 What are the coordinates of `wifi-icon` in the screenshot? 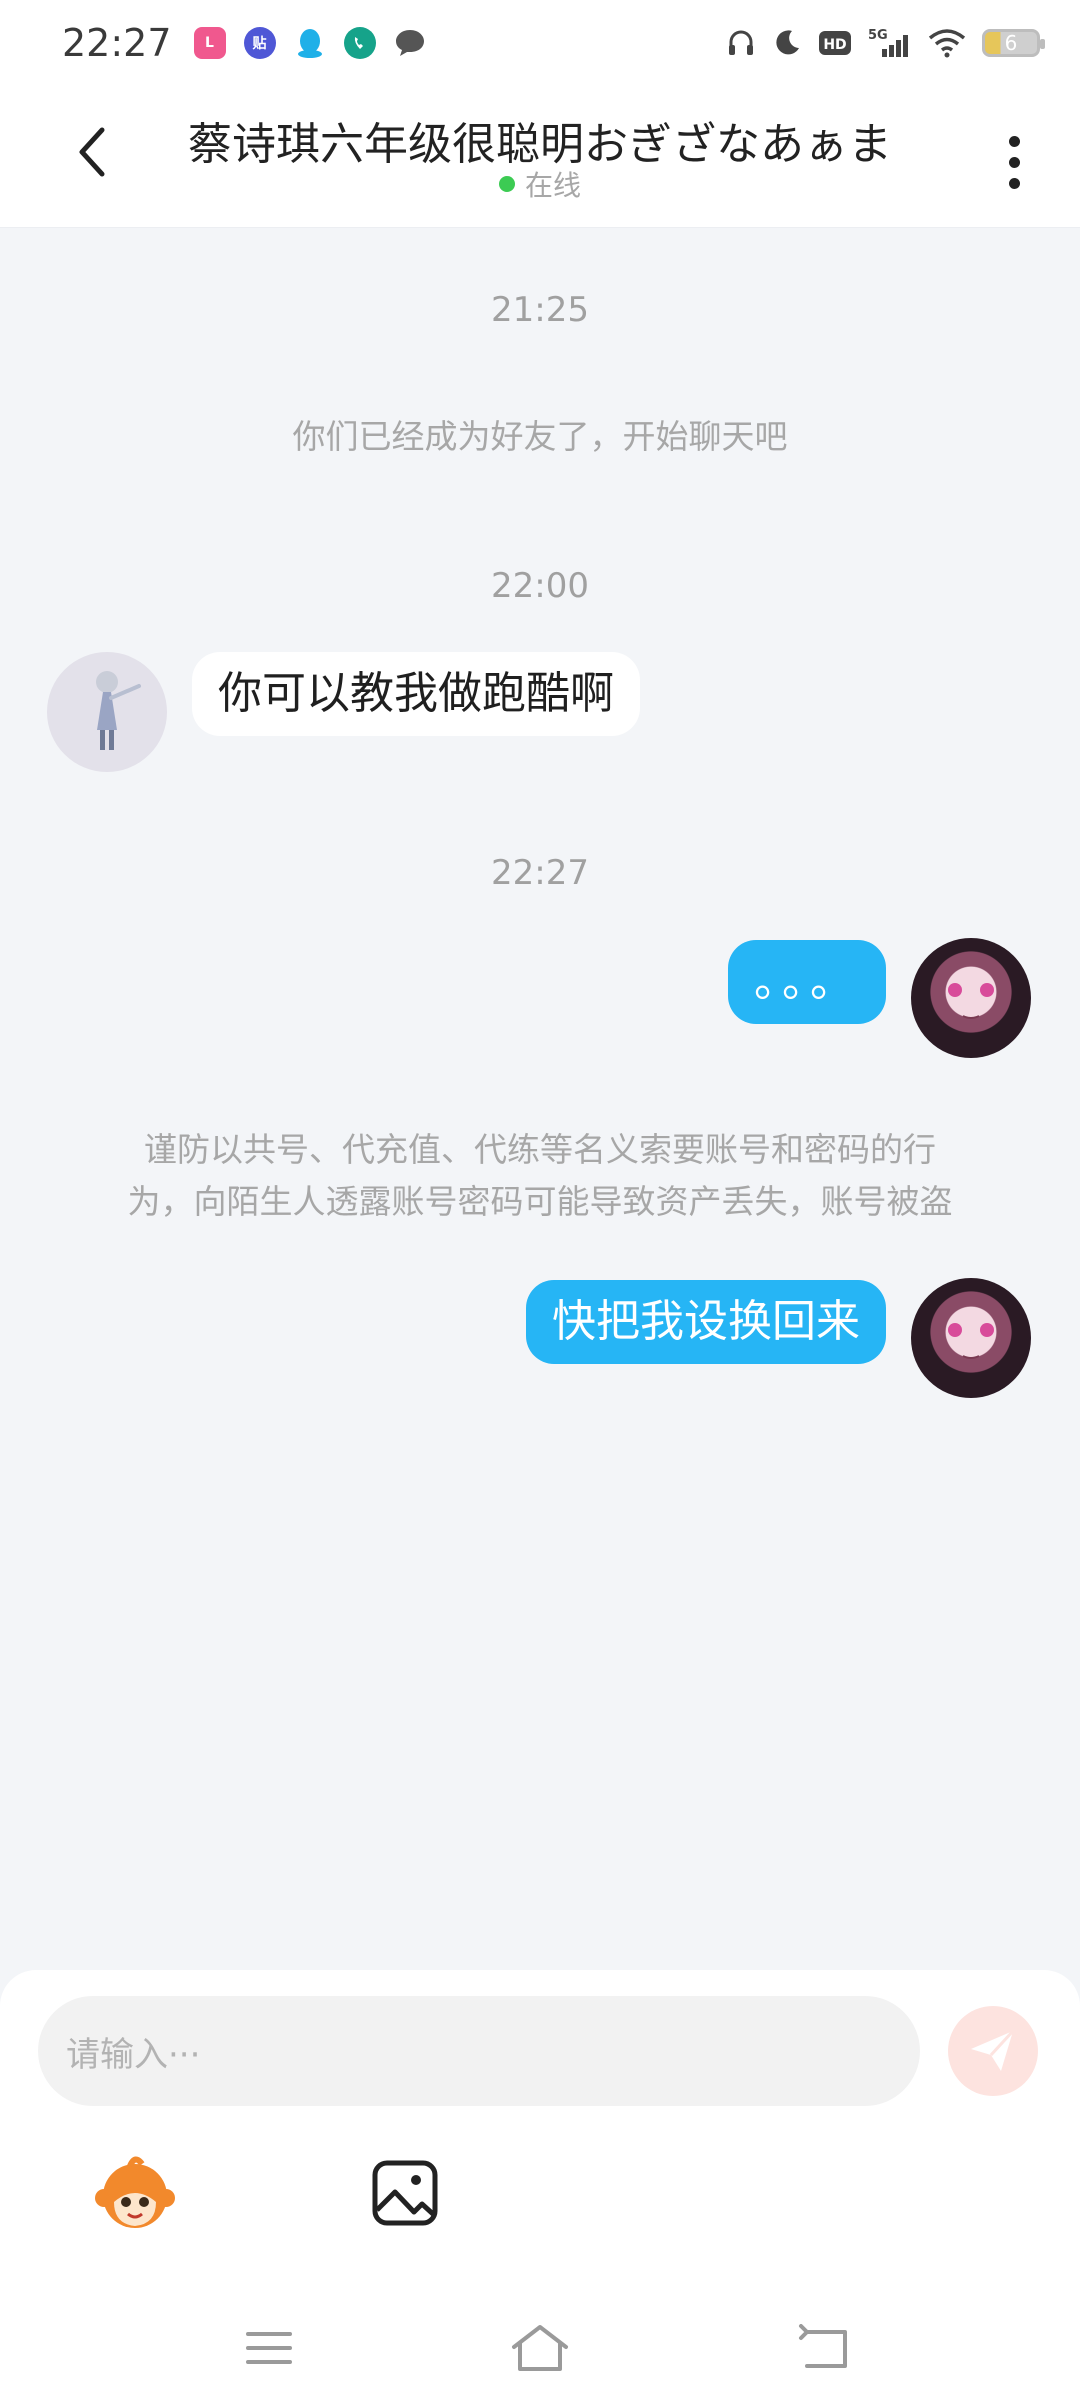 It's located at (947, 43).